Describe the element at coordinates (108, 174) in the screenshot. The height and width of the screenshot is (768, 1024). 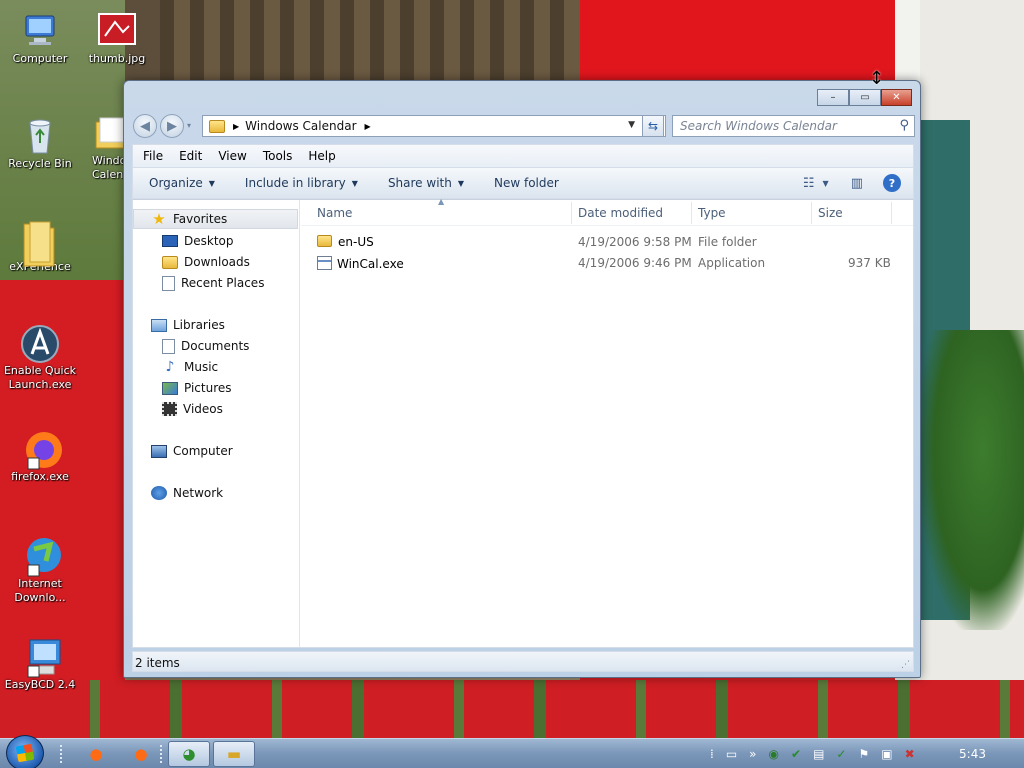
I see `desktop-icon-label-partial-2: Calen` at that location.